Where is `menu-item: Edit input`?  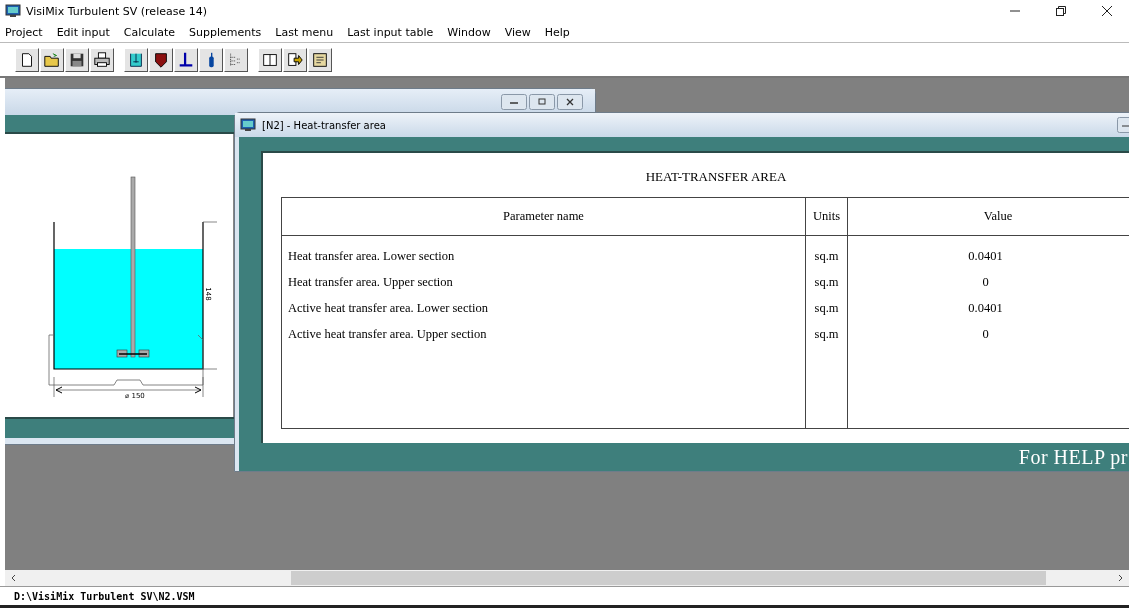 menu-item: Edit input is located at coordinates (83, 32).